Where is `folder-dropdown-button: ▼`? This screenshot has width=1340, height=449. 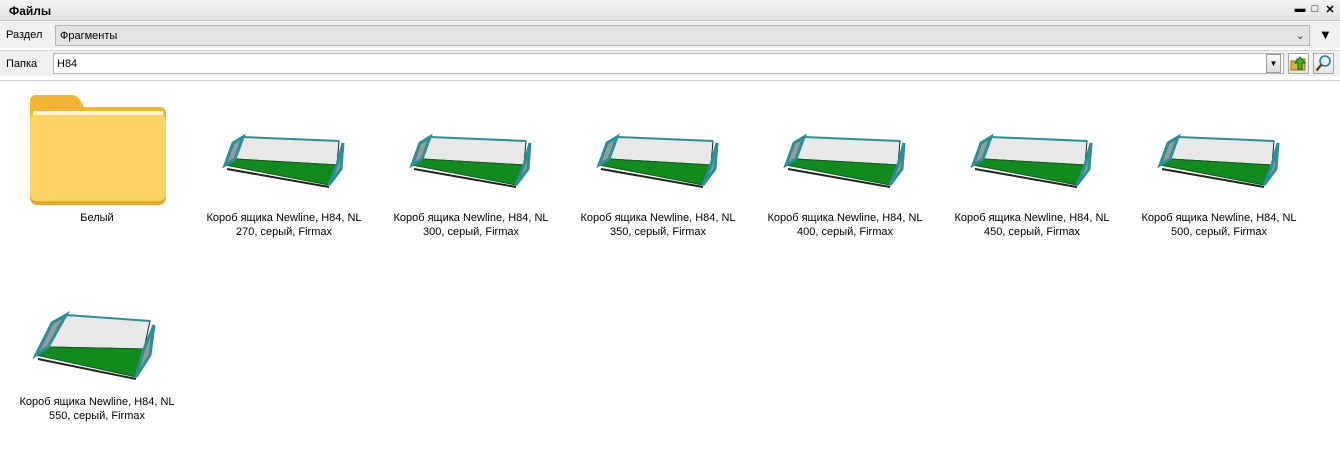 folder-dropdown-button: ▼ is located at coordinates (1273, 63).